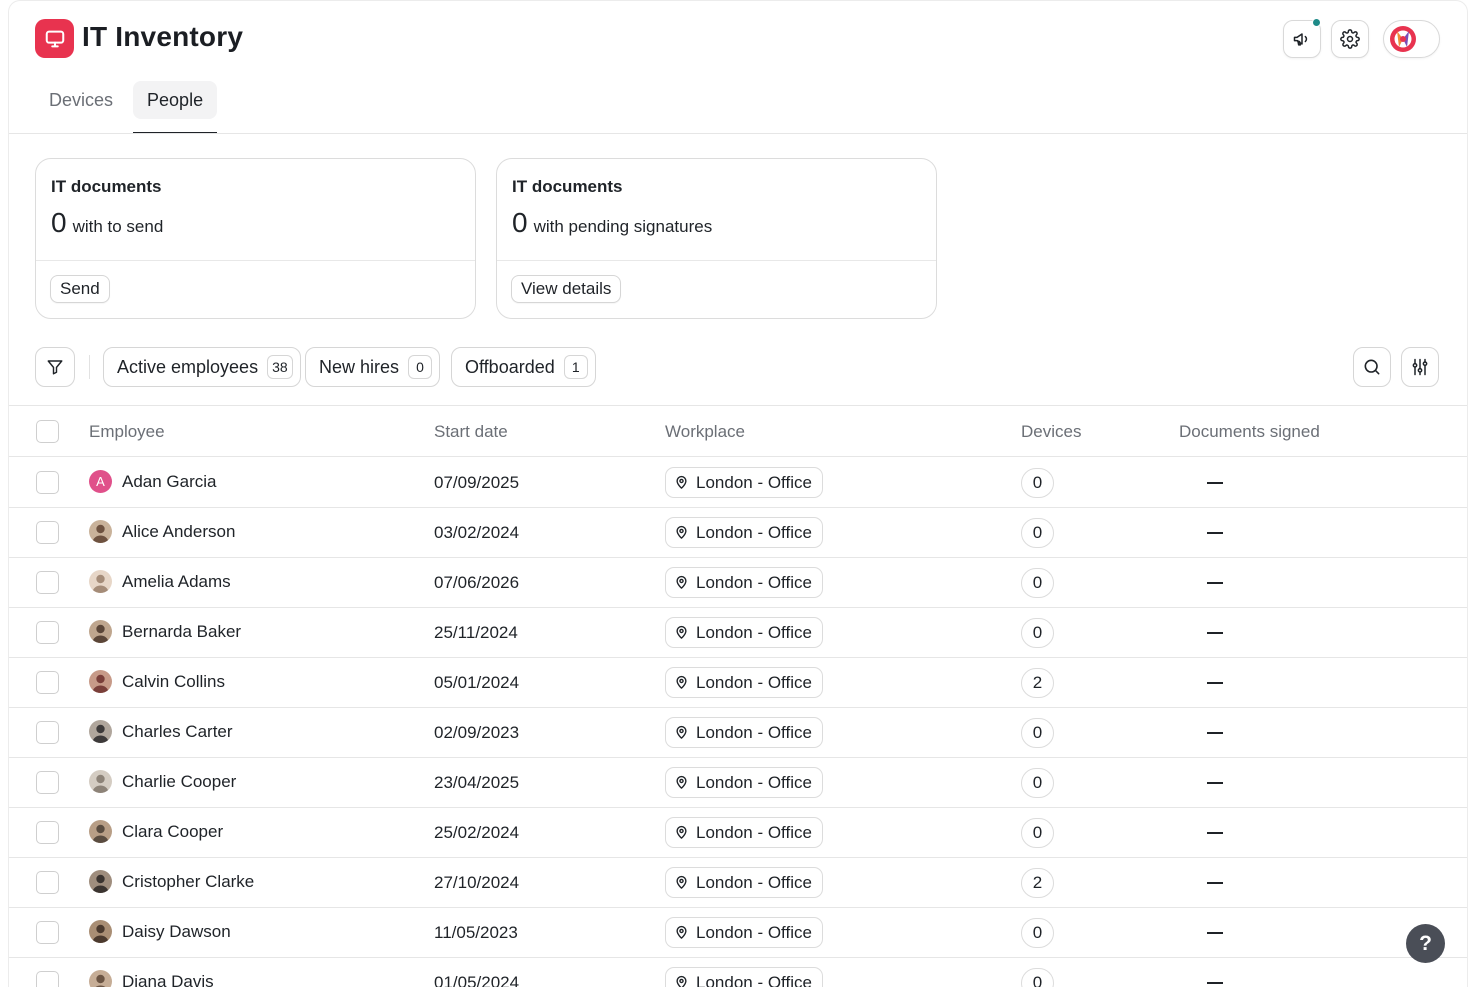 Image resolution: width=1480 pixels, height=987 pixels. What do you see at coordinates (738, 972) in the screenshot?
I see `table-row: Diana Davis01/05/2024London - Office0—` at bounding box center [738, 972].